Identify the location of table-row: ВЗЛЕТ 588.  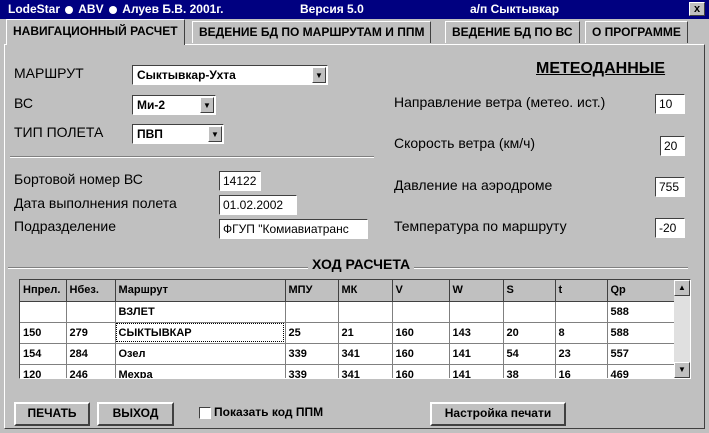
(347, 312).